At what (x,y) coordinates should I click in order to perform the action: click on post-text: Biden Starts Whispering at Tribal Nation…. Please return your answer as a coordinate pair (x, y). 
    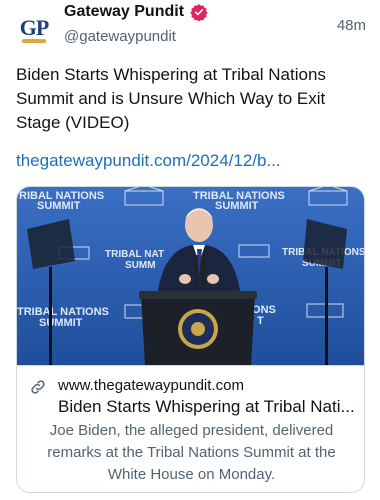
    Looking at the image, I should click on (171, 98).